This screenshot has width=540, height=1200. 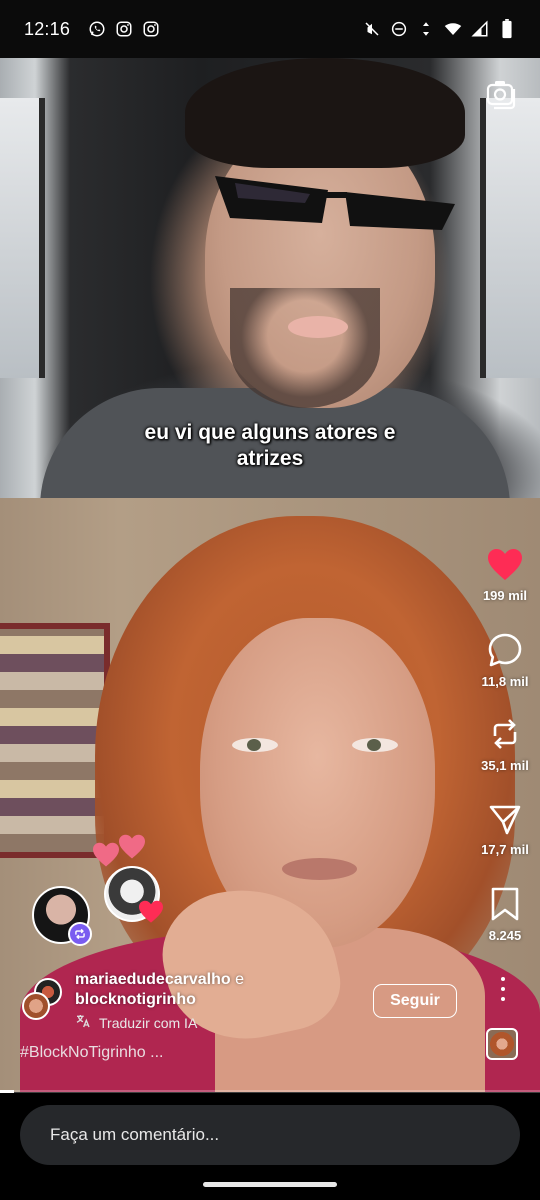 I want to click on repost-badge-icon, so click(x=80, y=934).